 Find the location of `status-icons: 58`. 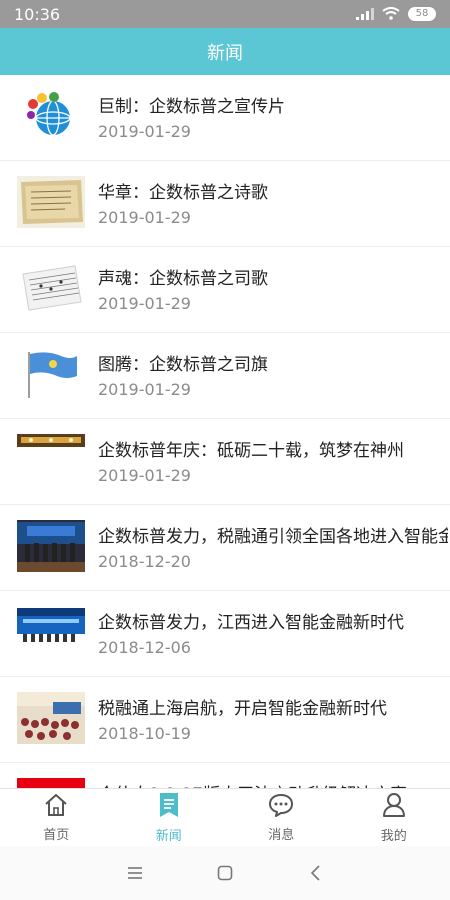

status-icons: 58 is located at coordinates (396, 14).